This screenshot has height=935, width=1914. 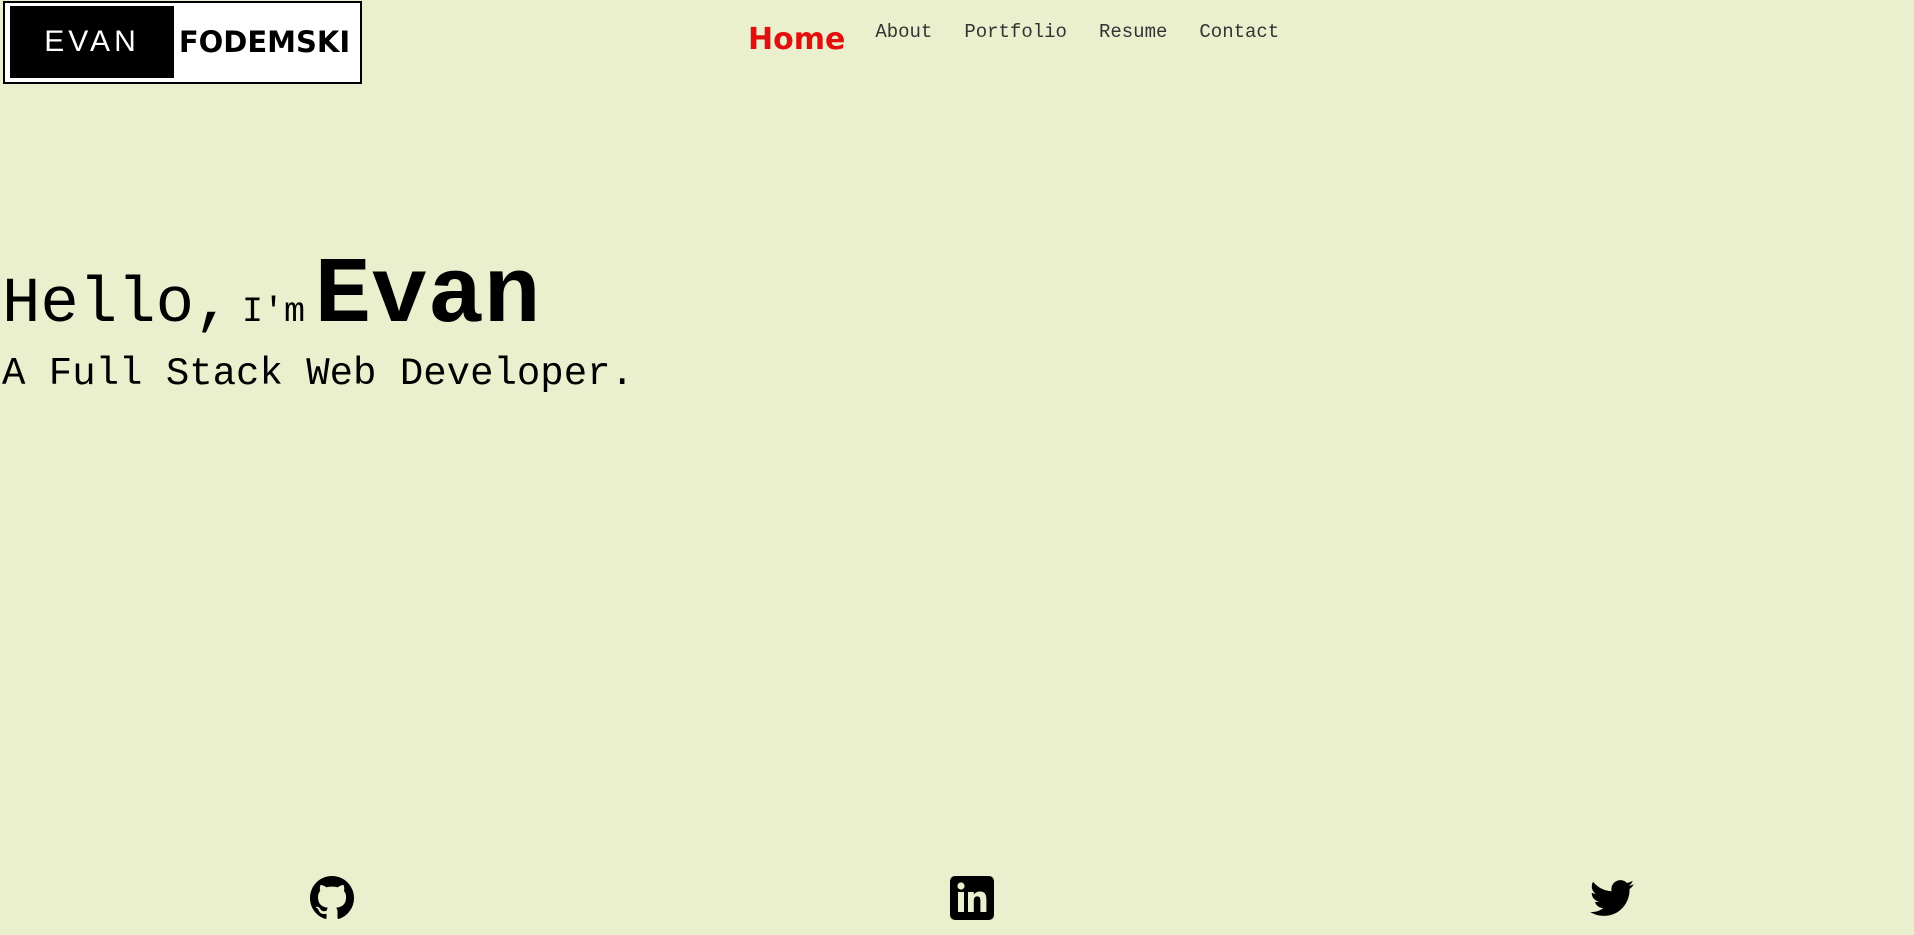 What do you see at coordinates (1239, 32) in the screenshot?
I see `nav-contact-link: Contact` at bounding box center [1239, 32].